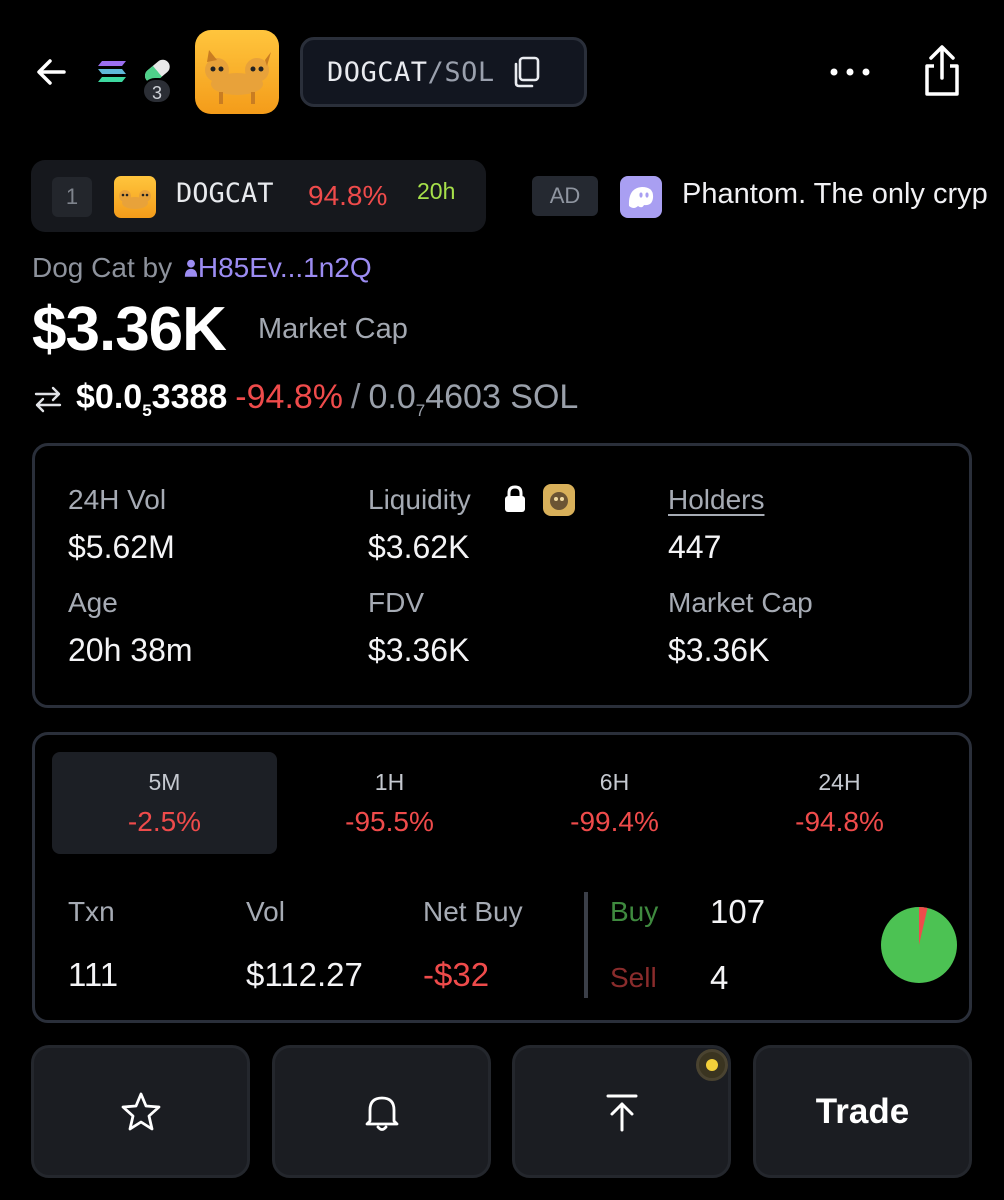 The width and height of the screenshot is (1004, 1200). I want to click on lock-icon, so click(515, 499).